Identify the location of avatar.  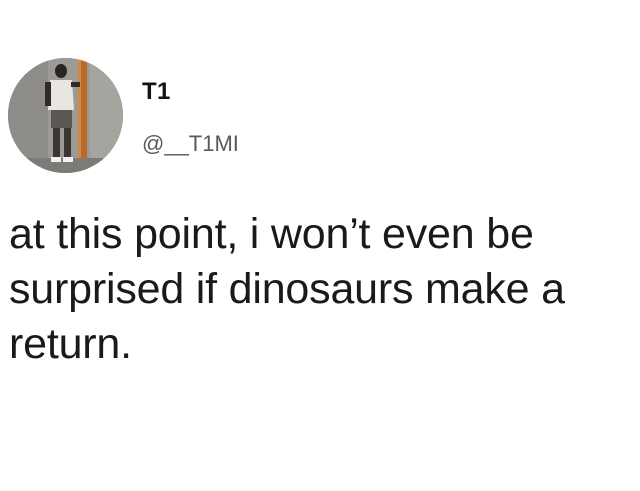
(65, 115).